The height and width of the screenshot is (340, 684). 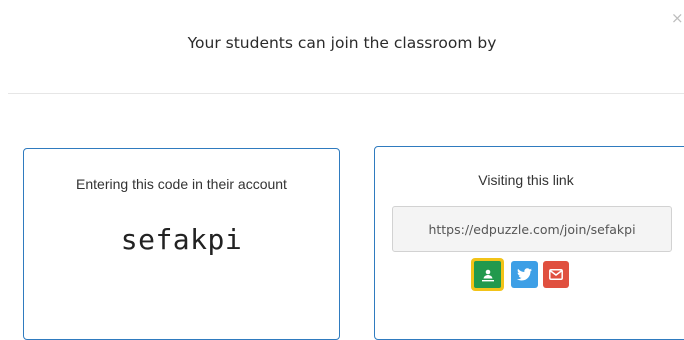 I want to click on modal-title: Your students can join the classroom by, so click(x=342, y=43).